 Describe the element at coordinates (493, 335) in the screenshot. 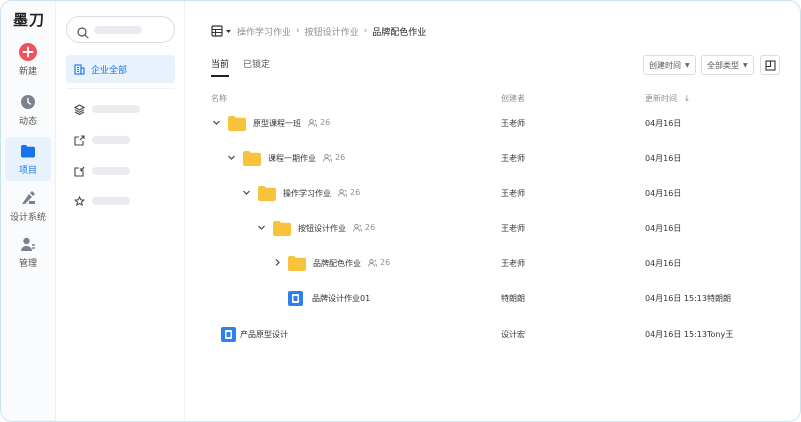

I see `table-row: 产品原型设计 设计宏 04月16日 15:13 Tony王` at that location.